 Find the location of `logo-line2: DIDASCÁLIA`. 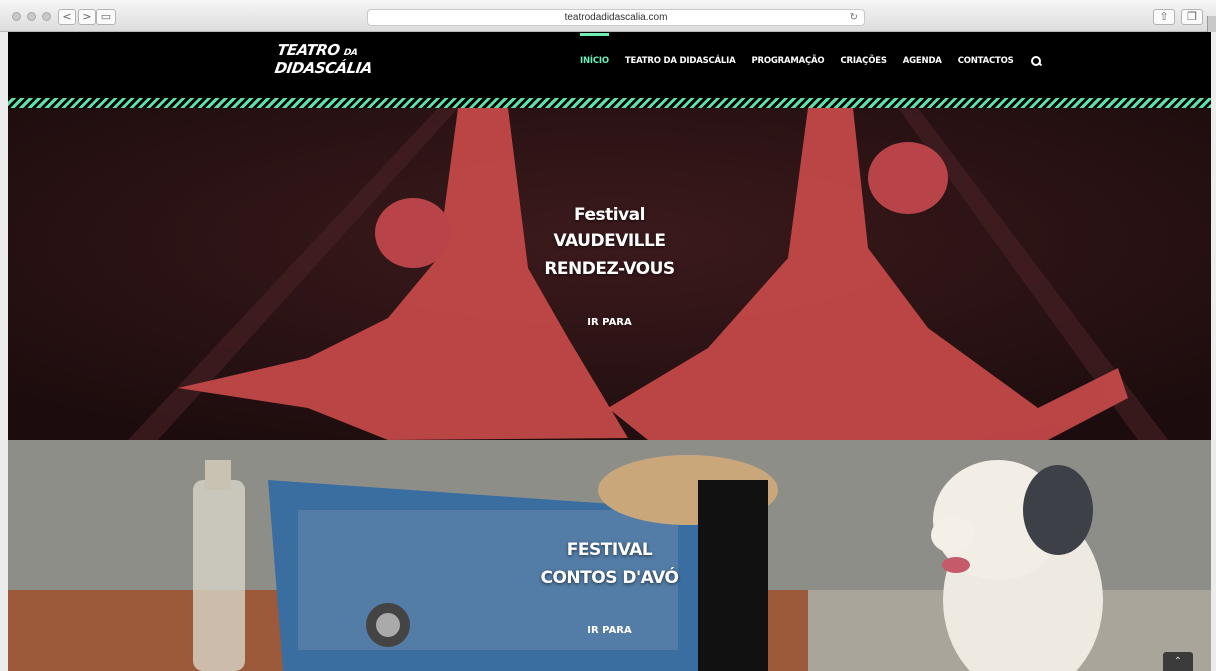

logo-line2: DIDASCÁLIA is located at coordinates (323, 68).